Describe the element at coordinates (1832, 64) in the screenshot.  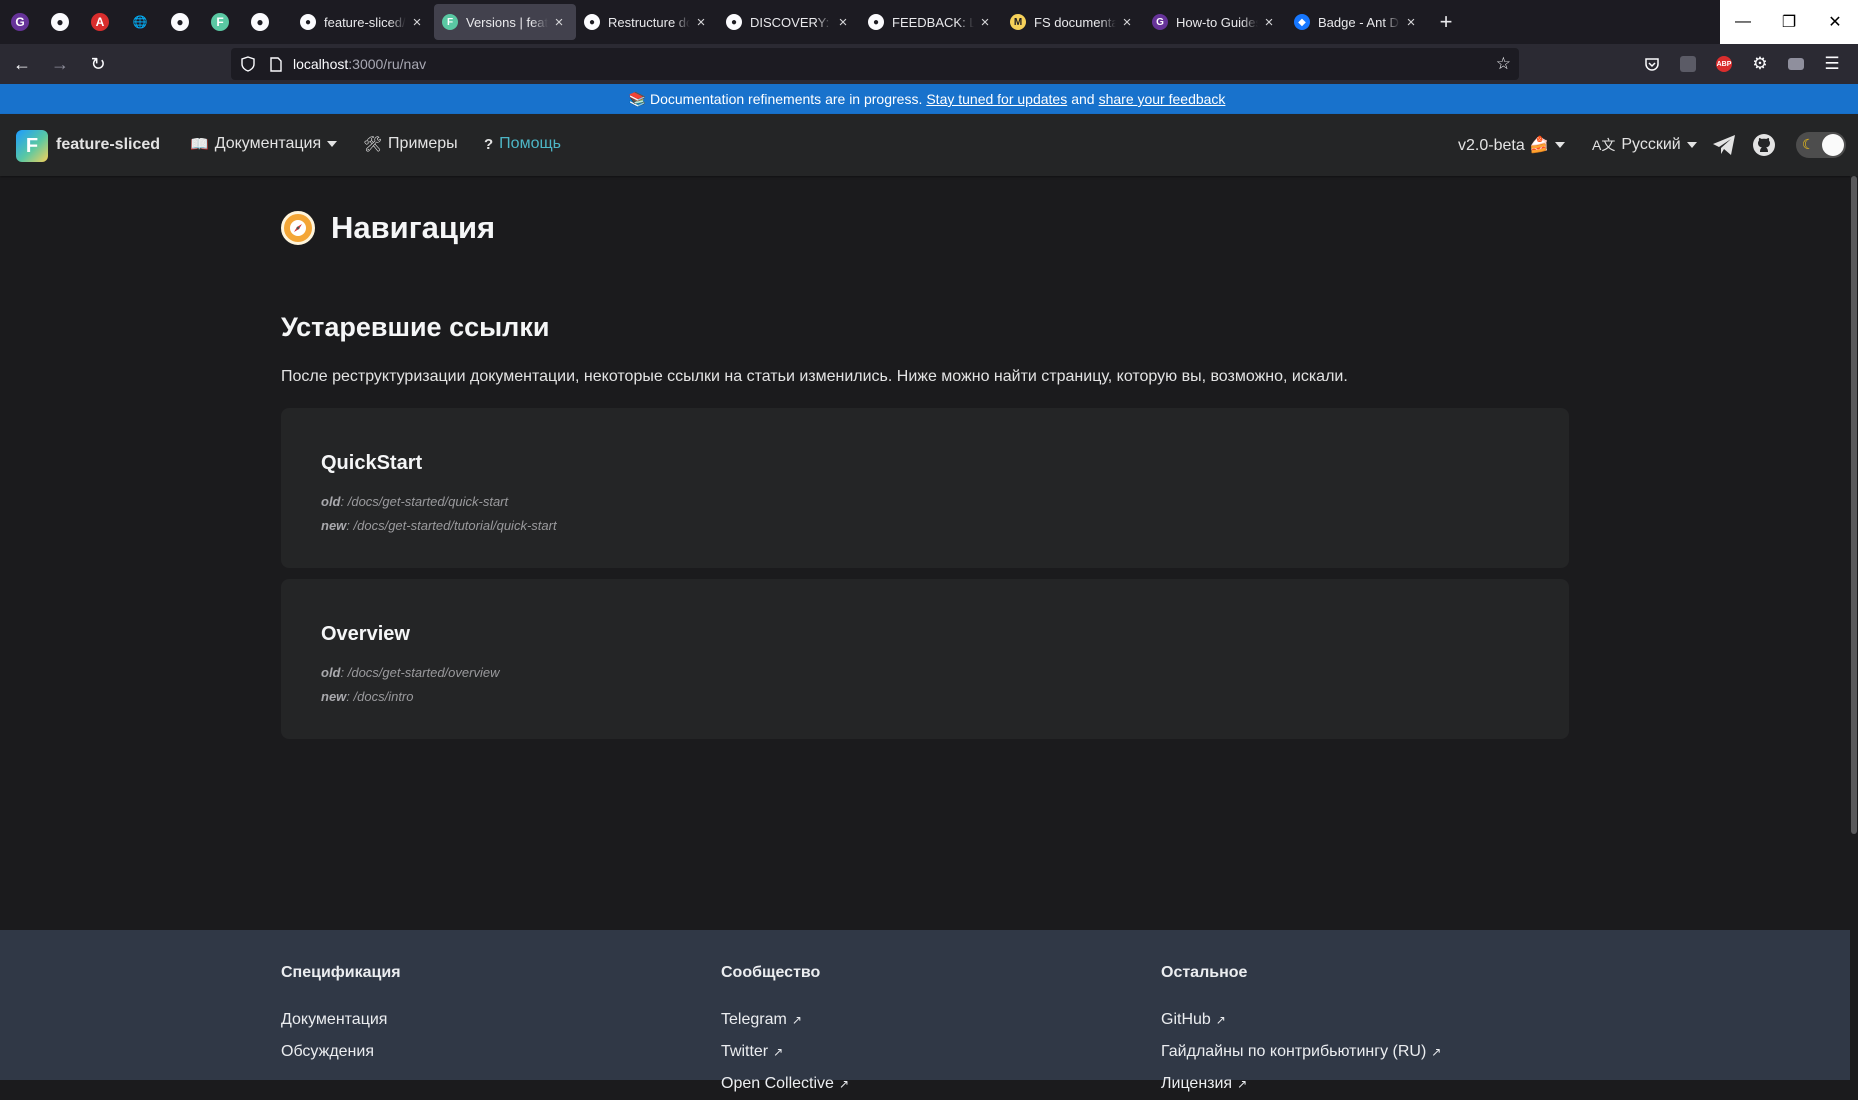
I see `menu-icon: ☰` at that location.